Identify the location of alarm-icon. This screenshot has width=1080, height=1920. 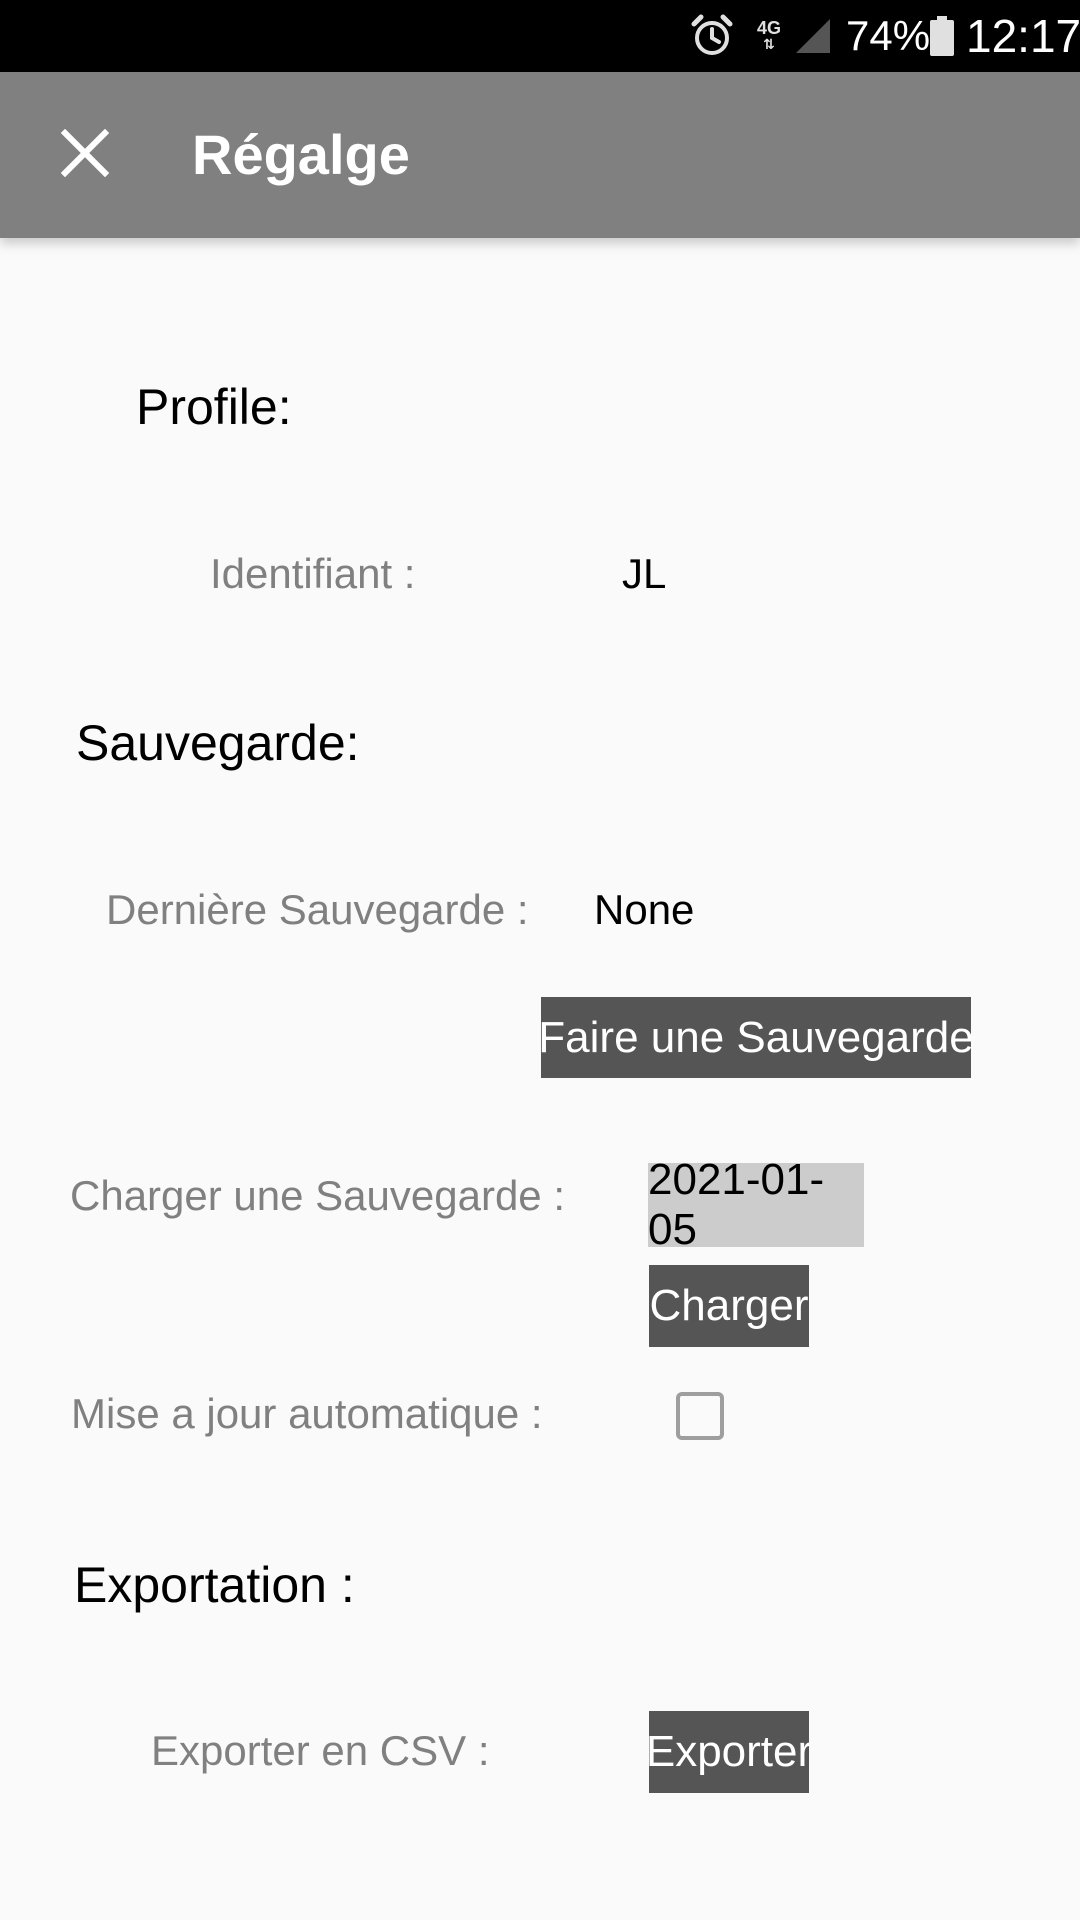
(713, 36).